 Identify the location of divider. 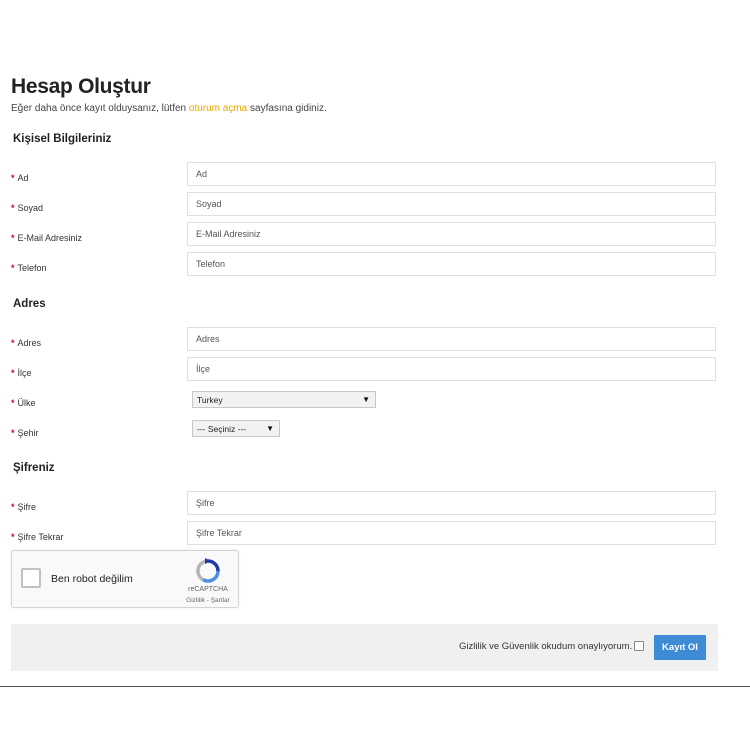
(375, 686).